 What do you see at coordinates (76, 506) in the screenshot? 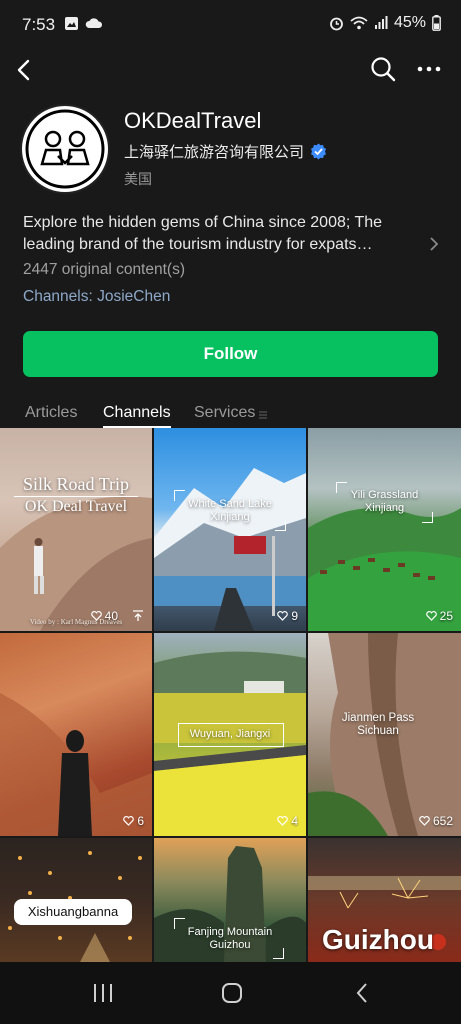
I see `tile-caption-subtitle: OK Deal Travel` at bounding box center [76, 506].